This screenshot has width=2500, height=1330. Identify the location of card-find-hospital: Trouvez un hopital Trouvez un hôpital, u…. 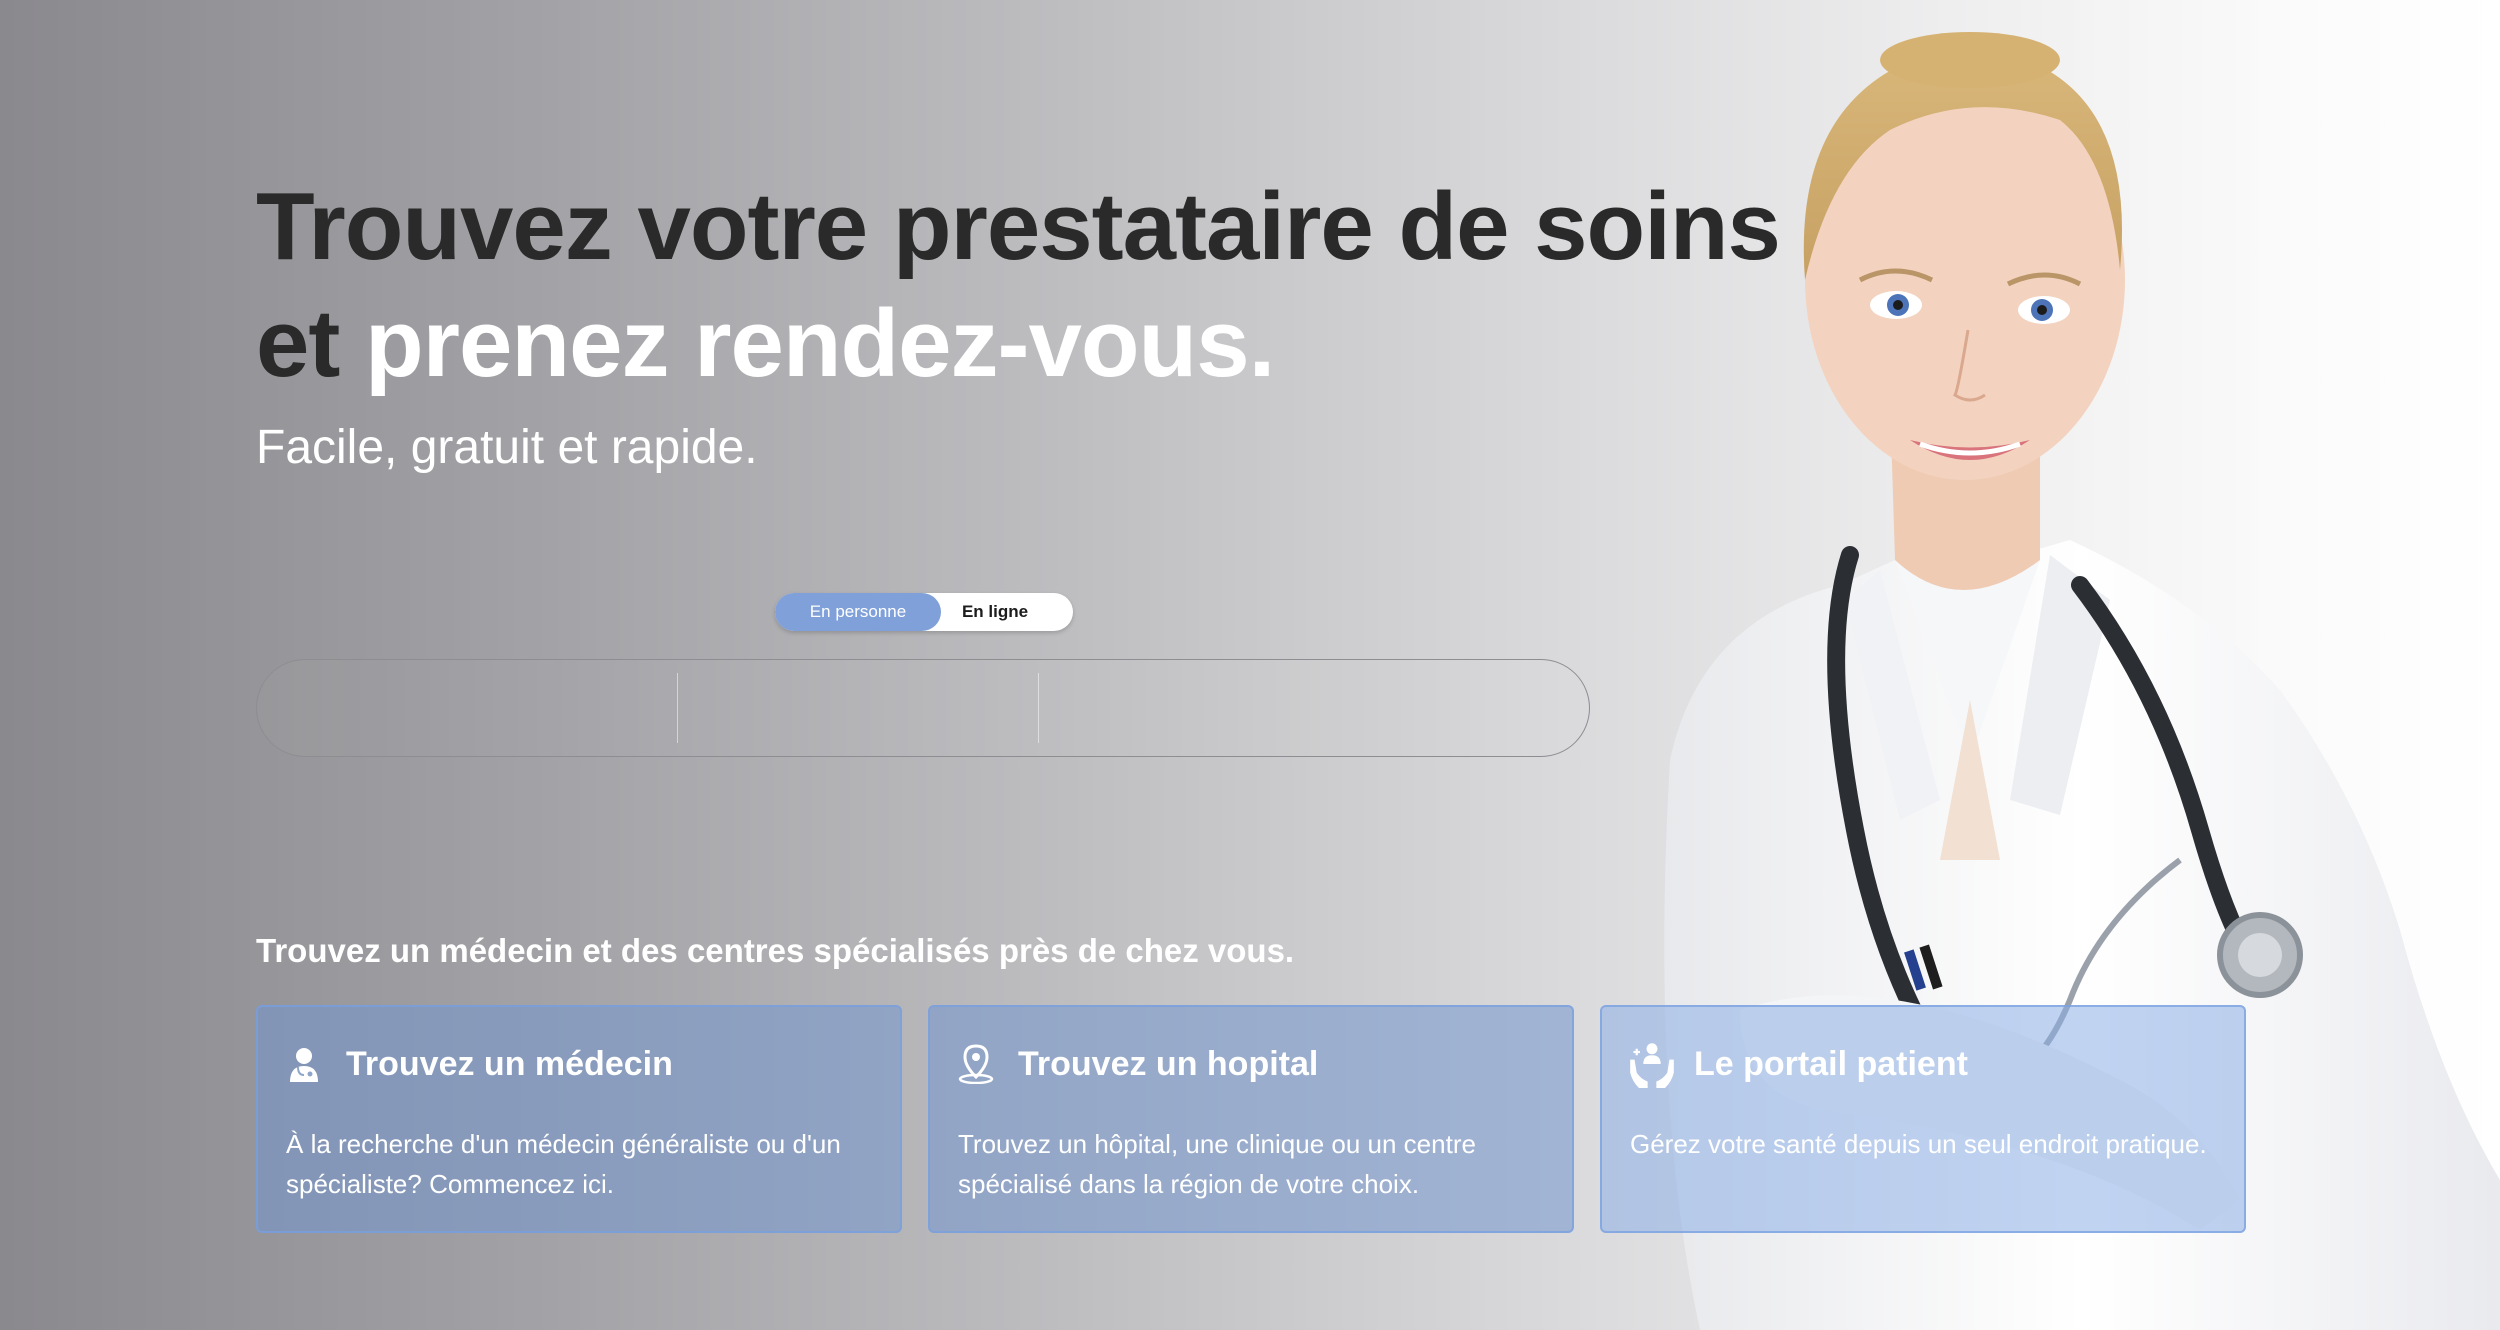
(1251, 1119).